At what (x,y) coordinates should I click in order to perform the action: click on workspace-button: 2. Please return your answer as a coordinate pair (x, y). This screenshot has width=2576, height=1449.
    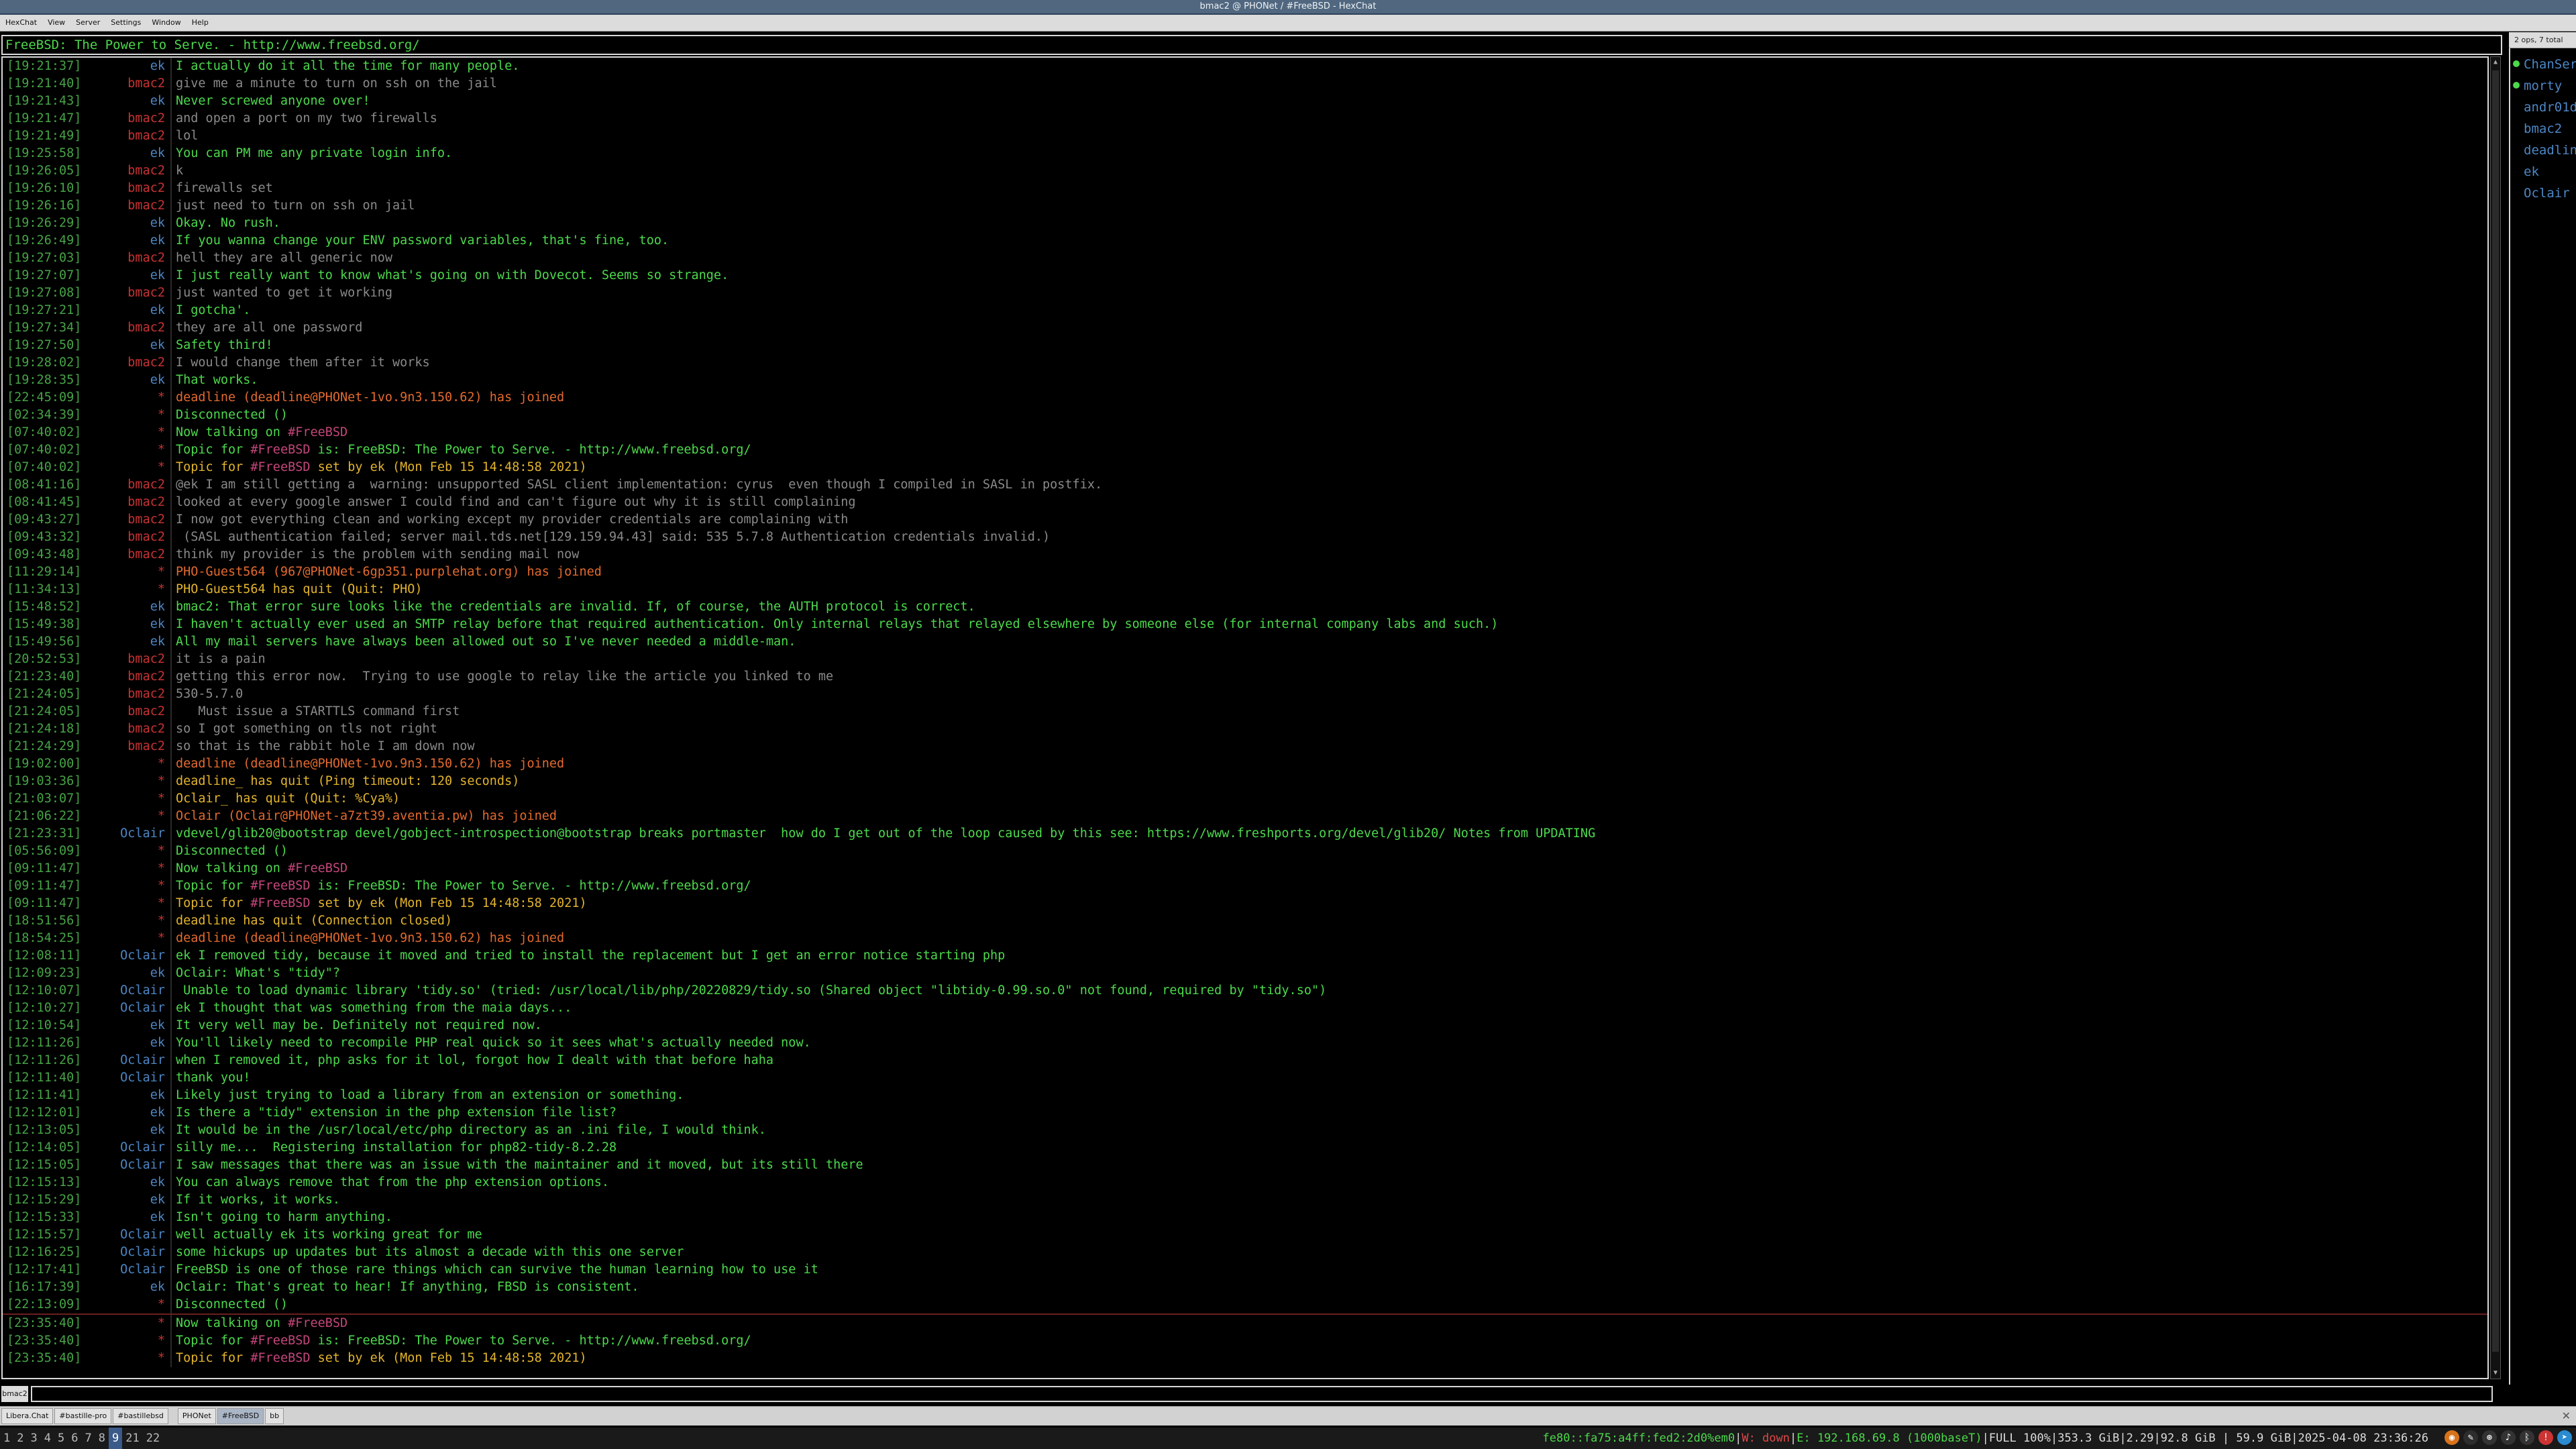
    Looking at the image, I should click on (20, 1438).